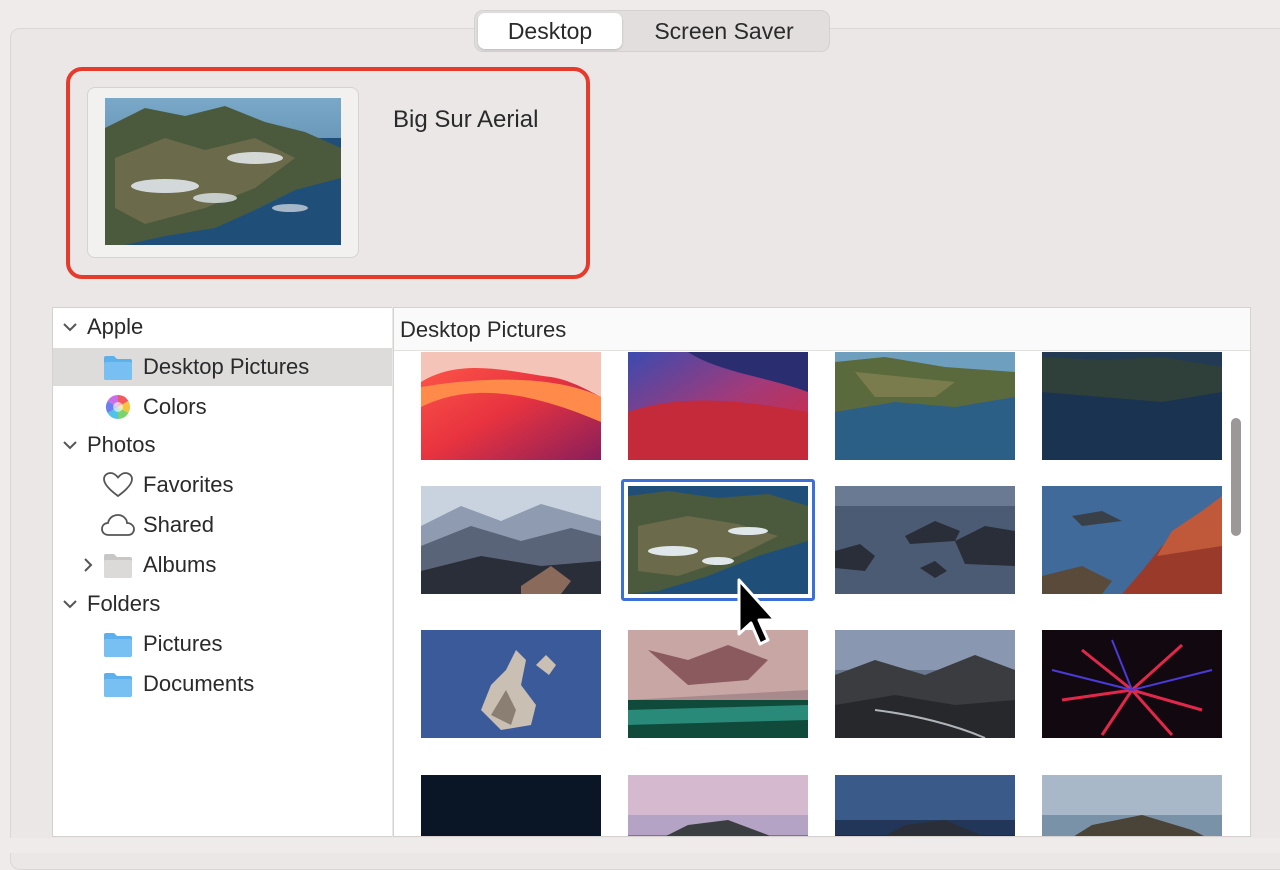  Describe the element at coordinates (180, 564) in the screenshot. I see `sidebar-item-label: Albums` at that location.